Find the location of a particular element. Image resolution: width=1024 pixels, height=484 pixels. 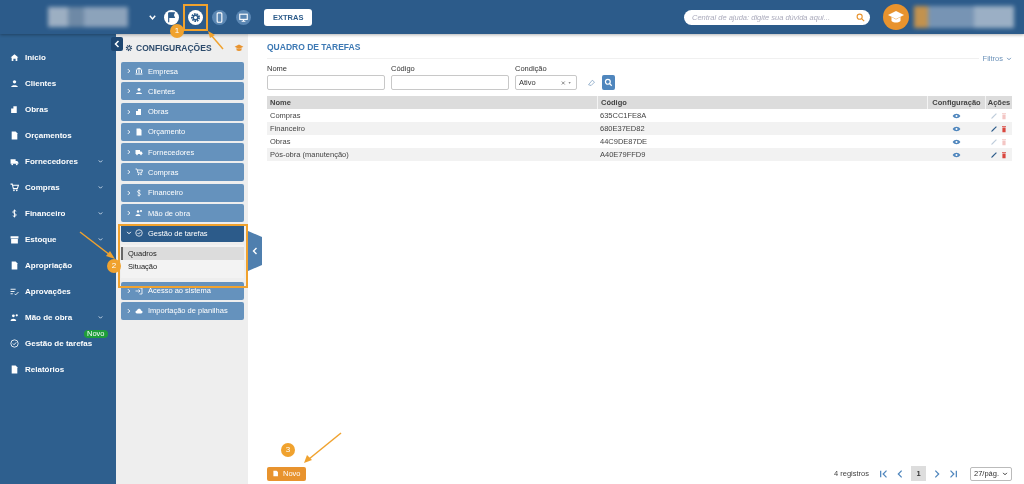

sidebar-item: Clientes is located at coordinates (53, 83).